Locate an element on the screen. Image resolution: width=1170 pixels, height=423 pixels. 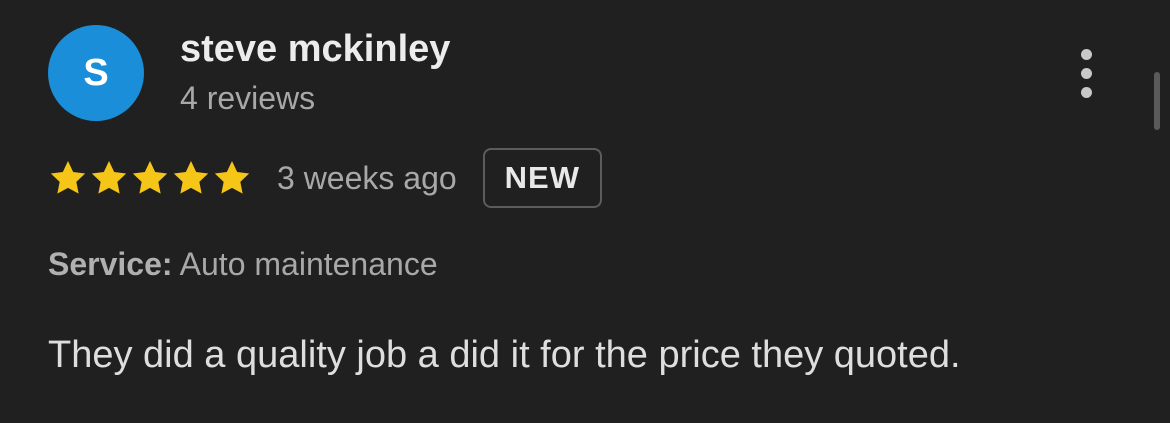
rating-row: 3 weeks ago NEW is located at coordinates (325, 178).